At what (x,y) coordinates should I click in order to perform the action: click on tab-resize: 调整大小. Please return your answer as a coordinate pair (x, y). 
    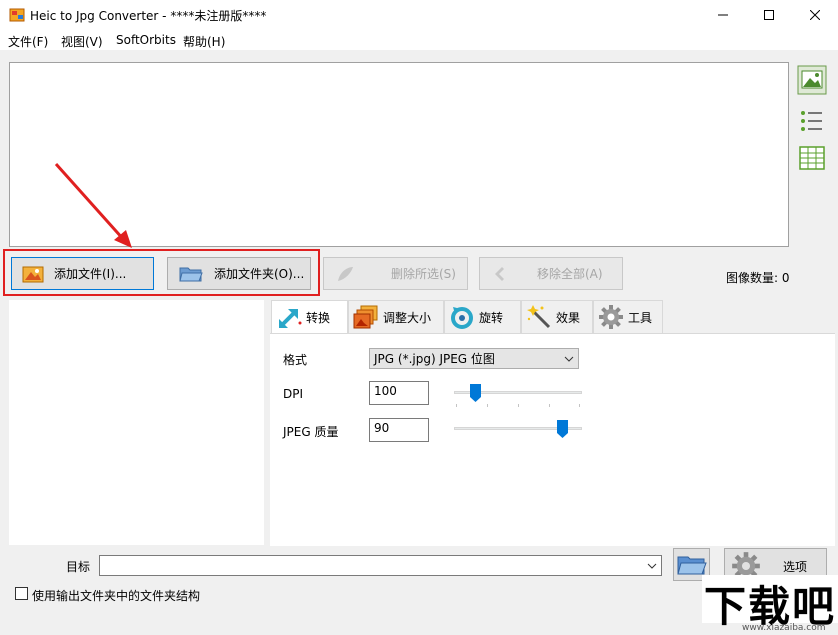
    Looking at the image, I should click on (396, 316).